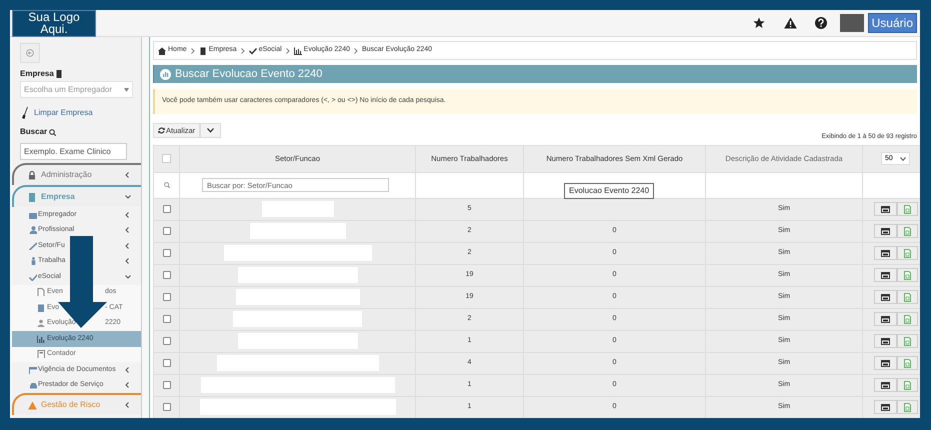 This screenshot has width=931, height=430. I want to click on caret-icon, so click(126, 90).